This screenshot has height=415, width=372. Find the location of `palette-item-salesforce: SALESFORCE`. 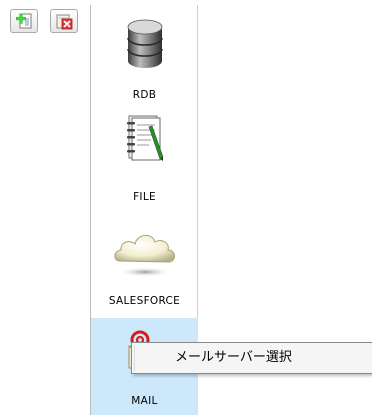

palette-item-salesforce: SALESFORCE is located at coordinates (144, 263).